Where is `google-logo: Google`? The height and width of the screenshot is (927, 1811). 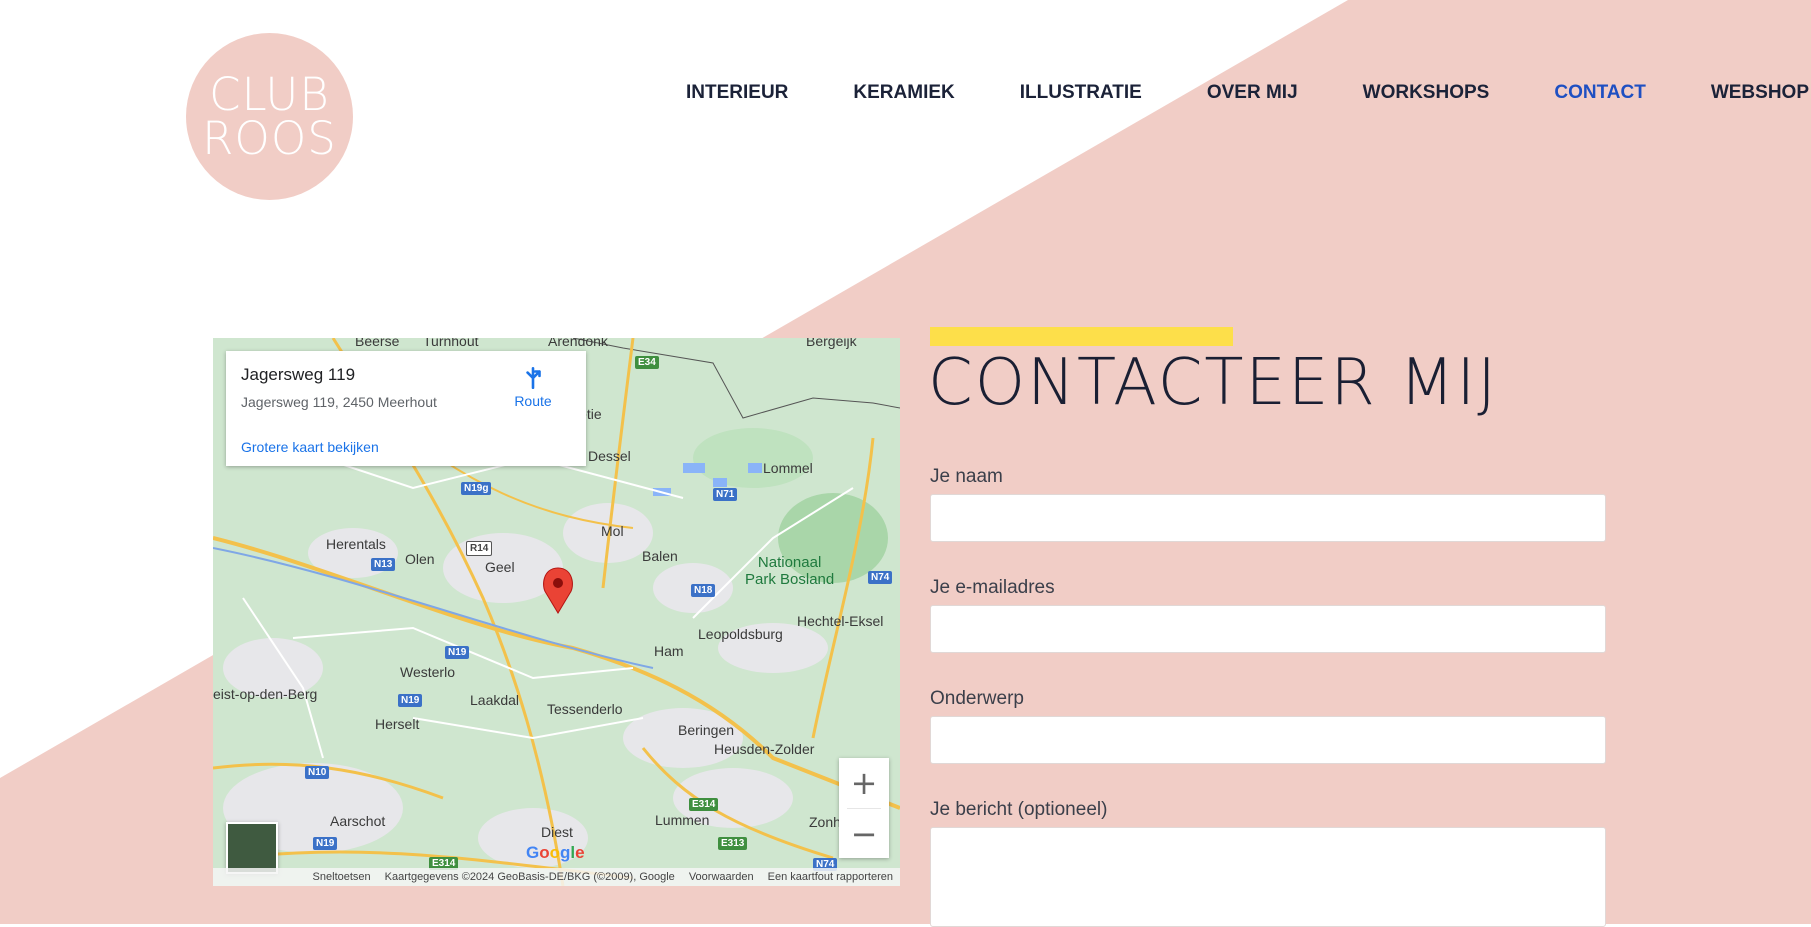
google-logo: Google is located at coordinates (555, 852).